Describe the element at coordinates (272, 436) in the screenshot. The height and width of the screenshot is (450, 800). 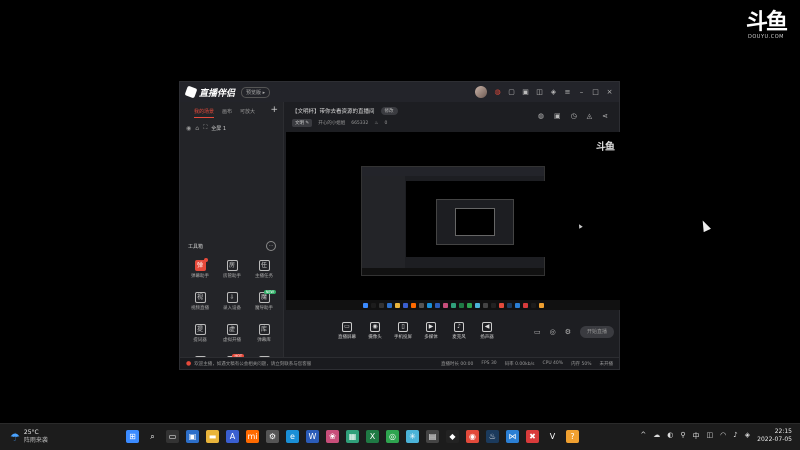
I see `settings-icon: ⚙` at that location.